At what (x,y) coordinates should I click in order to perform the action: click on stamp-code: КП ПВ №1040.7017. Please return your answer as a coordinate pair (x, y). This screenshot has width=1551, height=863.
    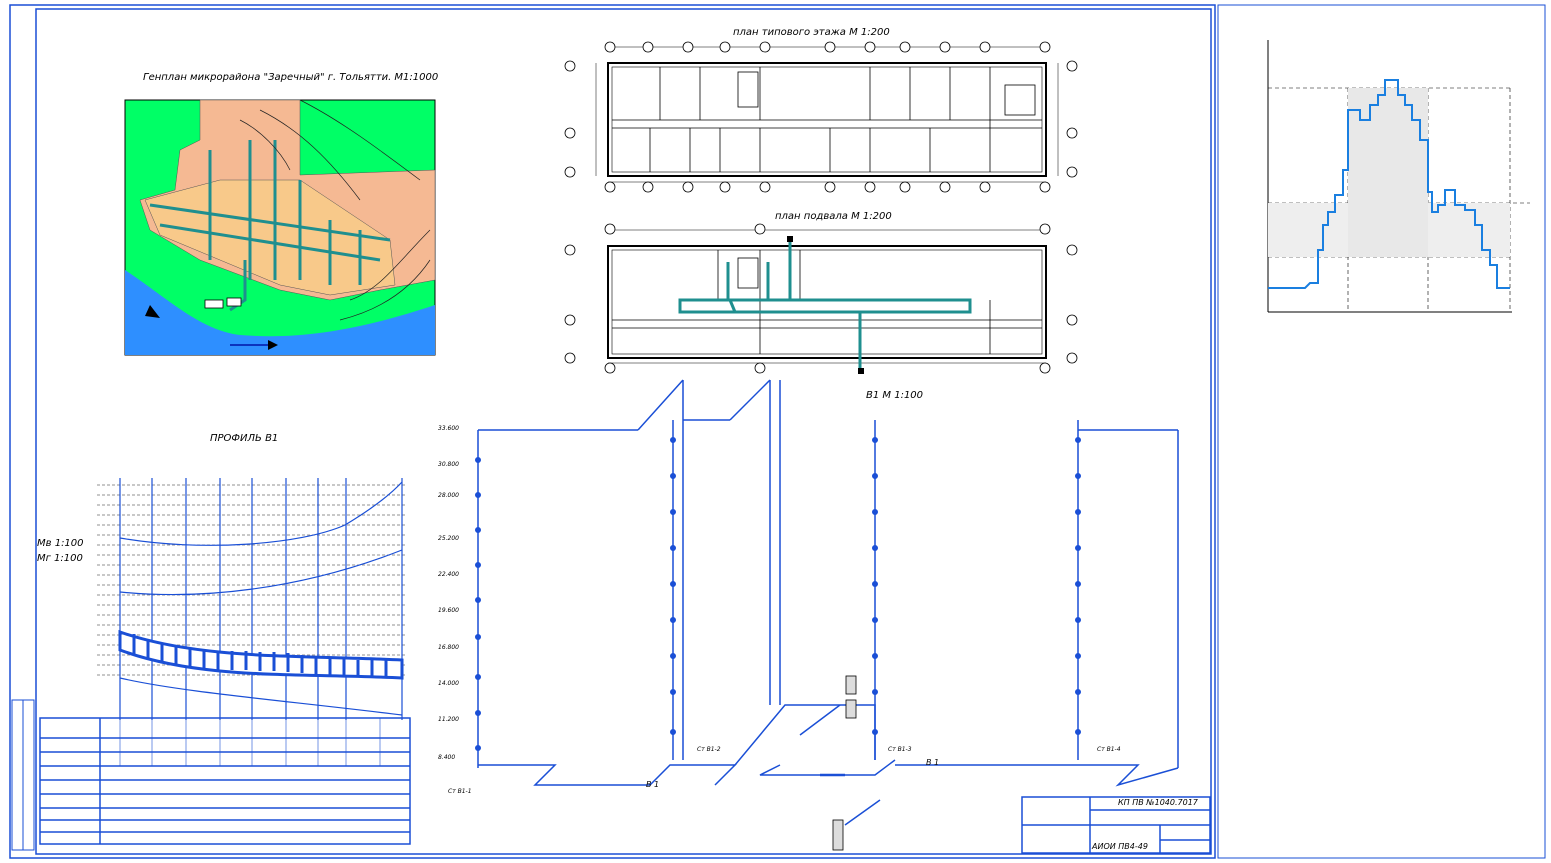
    Looking at the image, I should click on (1158, 802).